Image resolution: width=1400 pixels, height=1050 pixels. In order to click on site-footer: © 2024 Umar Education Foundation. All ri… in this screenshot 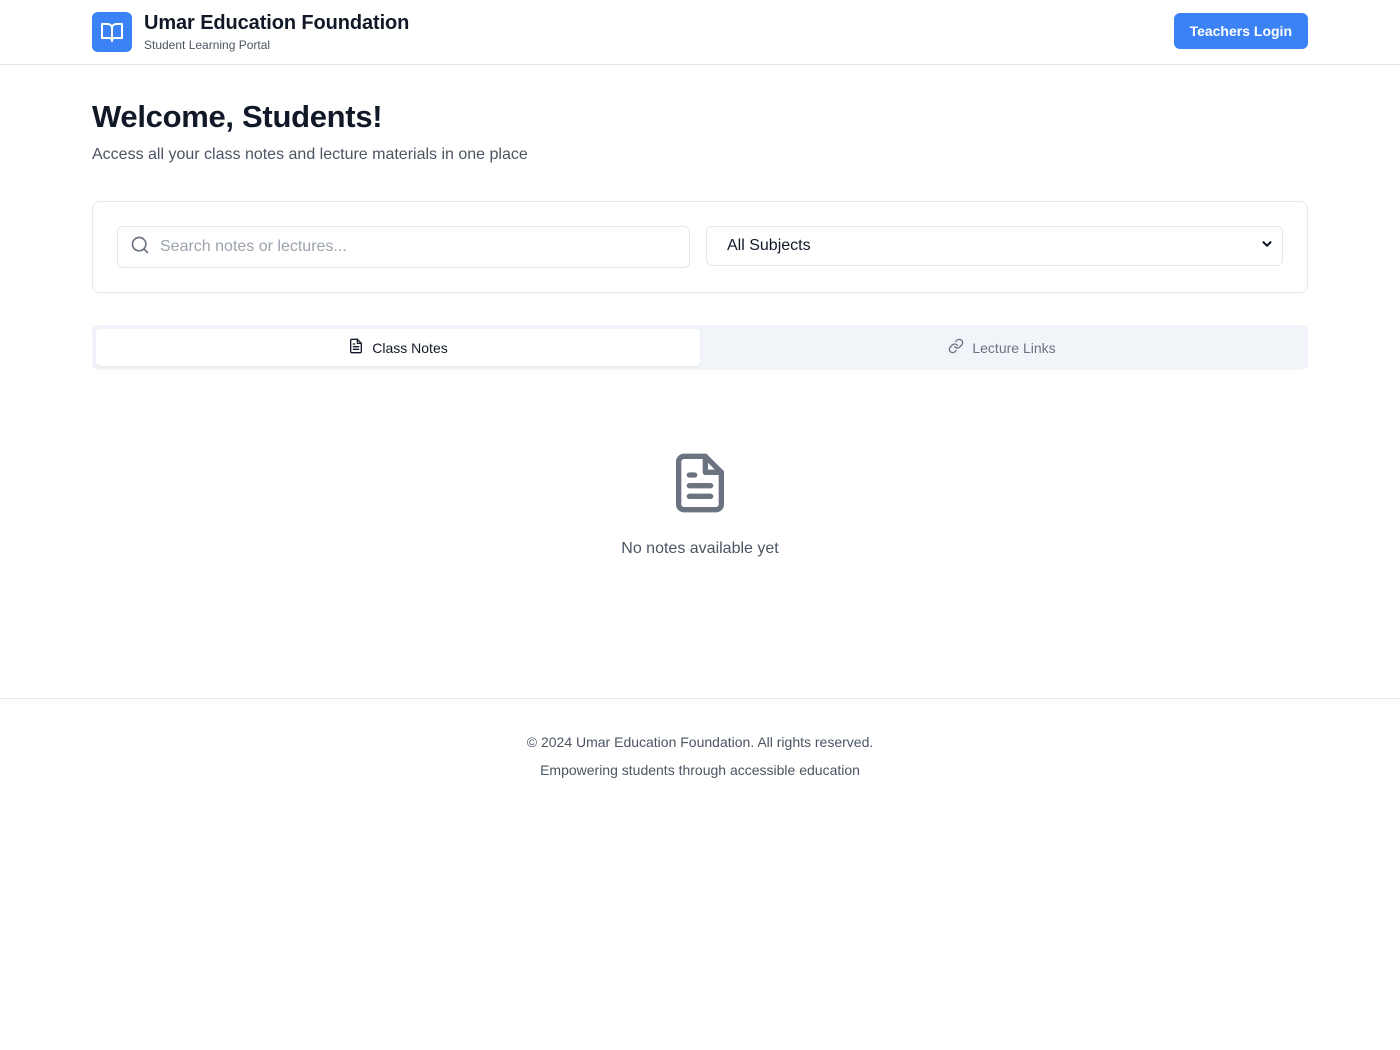, I will do `click(700, 739)`.